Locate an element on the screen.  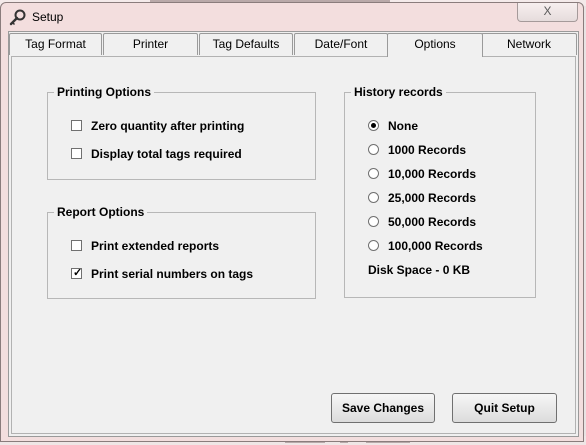
extended-reports-label: Print extended reports is located at coordinates (155, 246).